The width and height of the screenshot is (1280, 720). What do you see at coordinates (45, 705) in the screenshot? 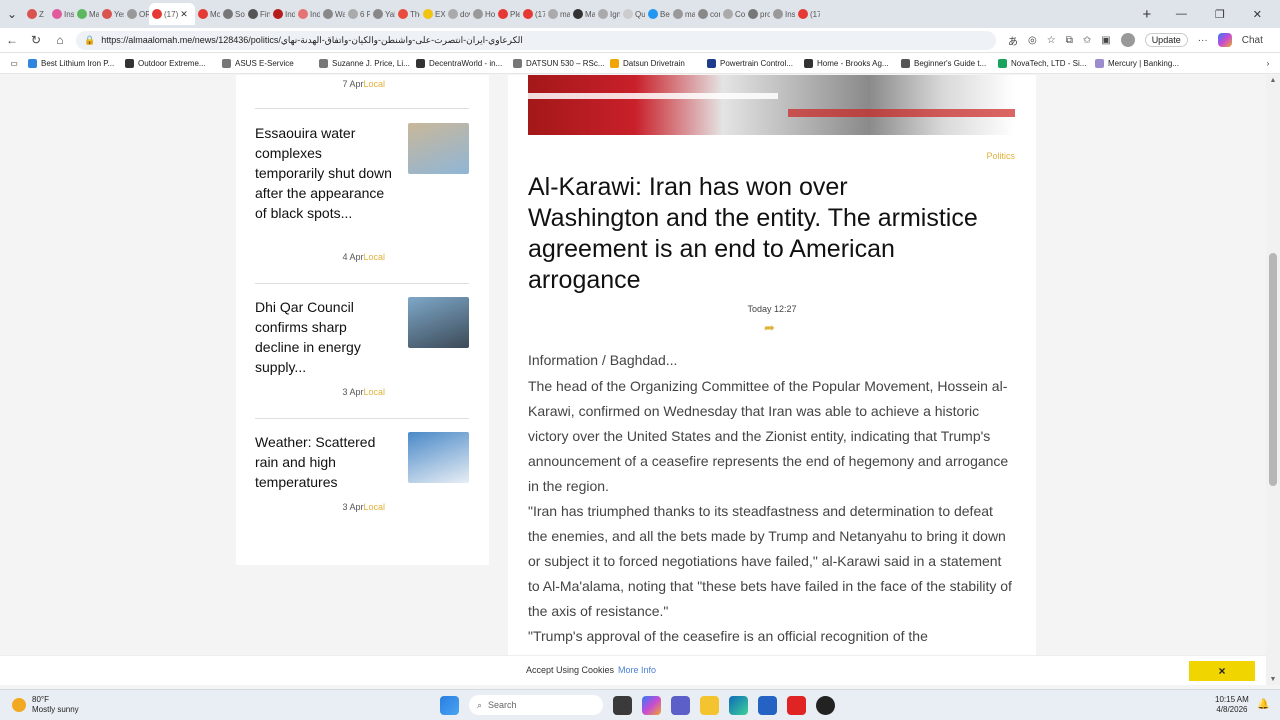
I see `weather-widget: 80°F Mostly sunny` at bounding box center [45, 705].